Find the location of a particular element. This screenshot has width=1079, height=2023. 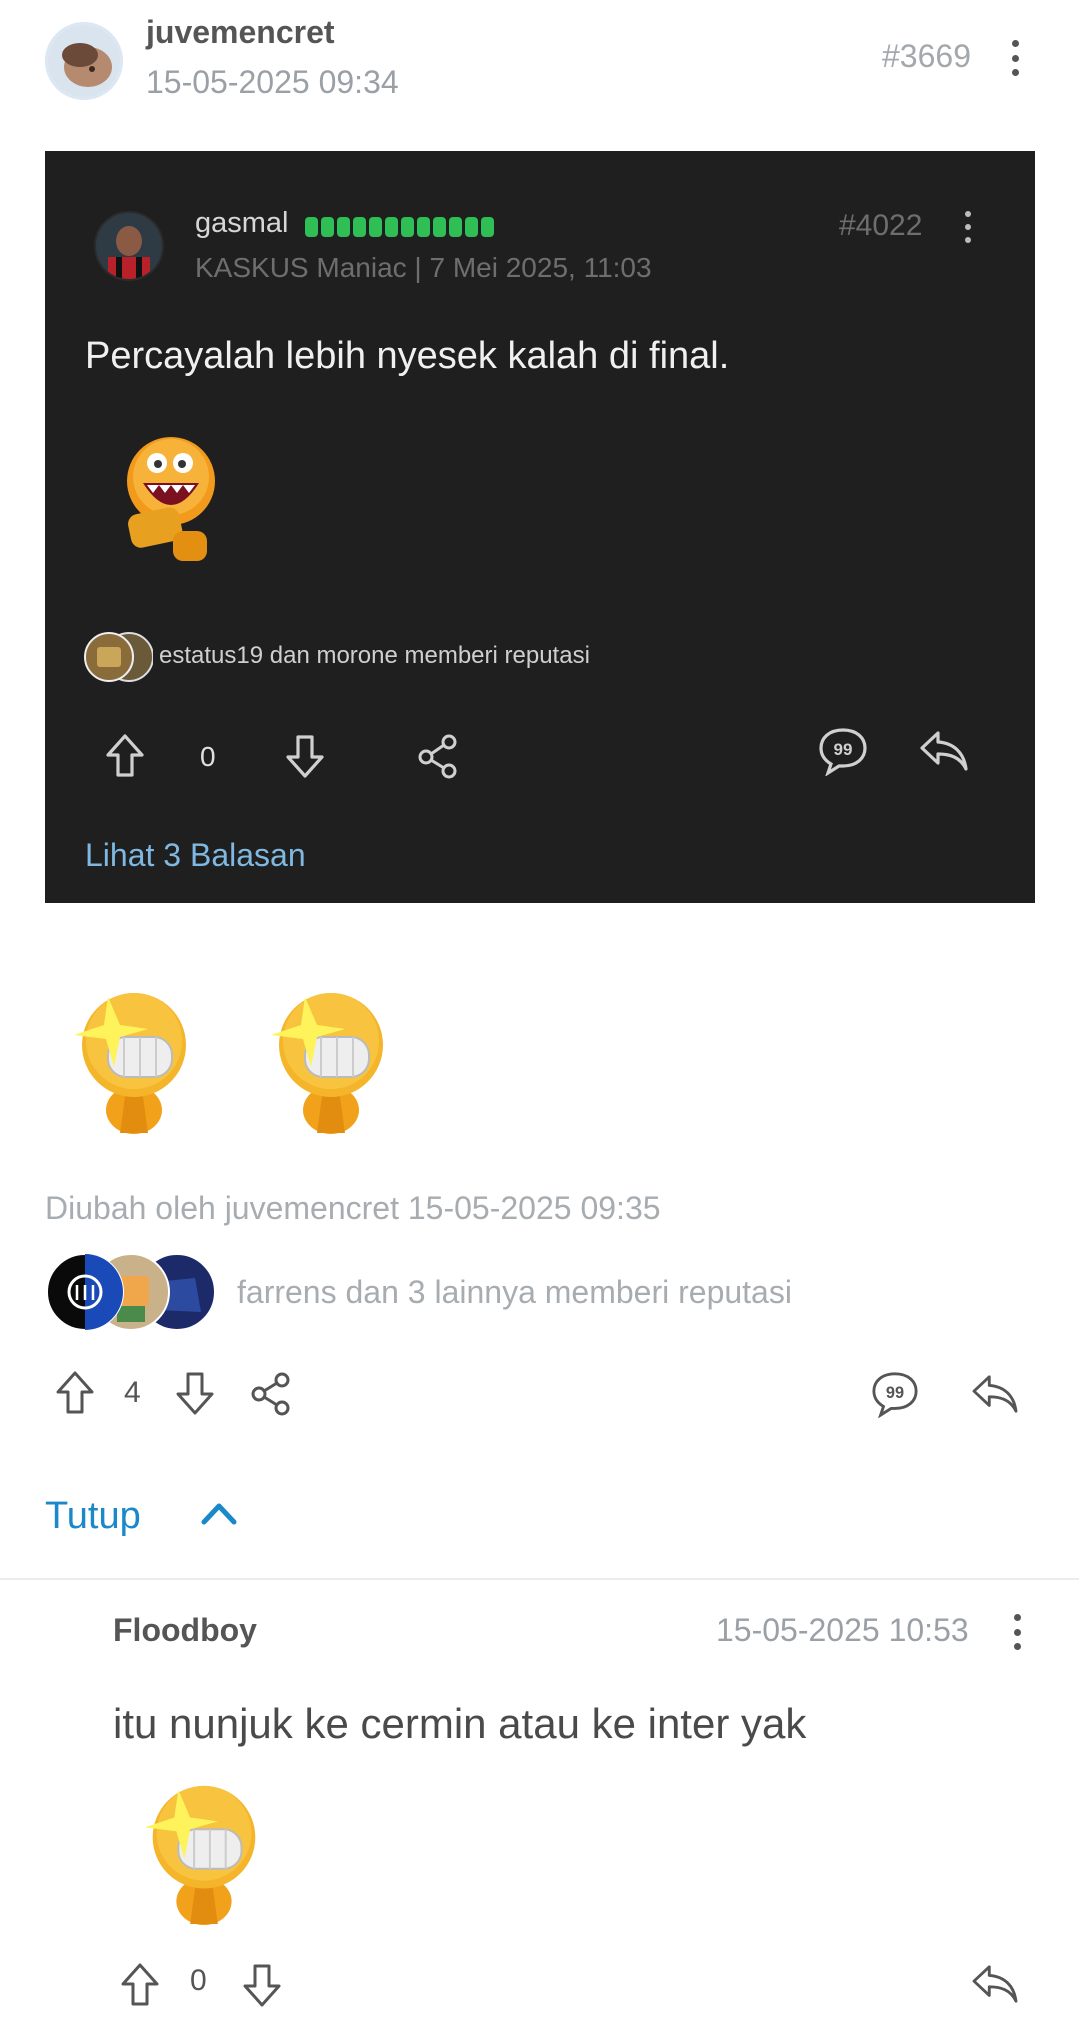

reply-downvote-icon is located at coordinates (262, 1985).